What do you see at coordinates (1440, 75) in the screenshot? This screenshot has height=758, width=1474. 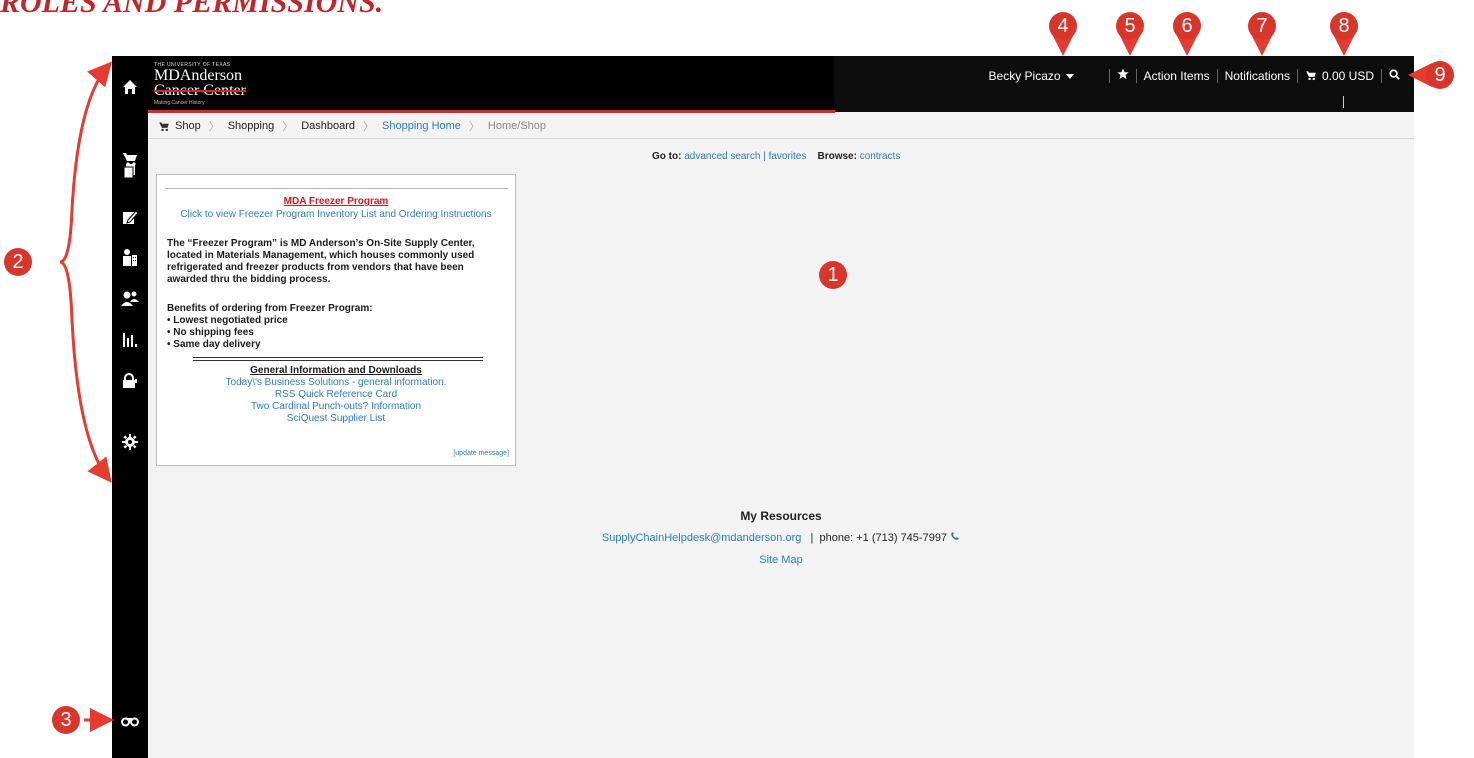 I see `annotation-badge-9: 9` at bounding box center [1440, 75].